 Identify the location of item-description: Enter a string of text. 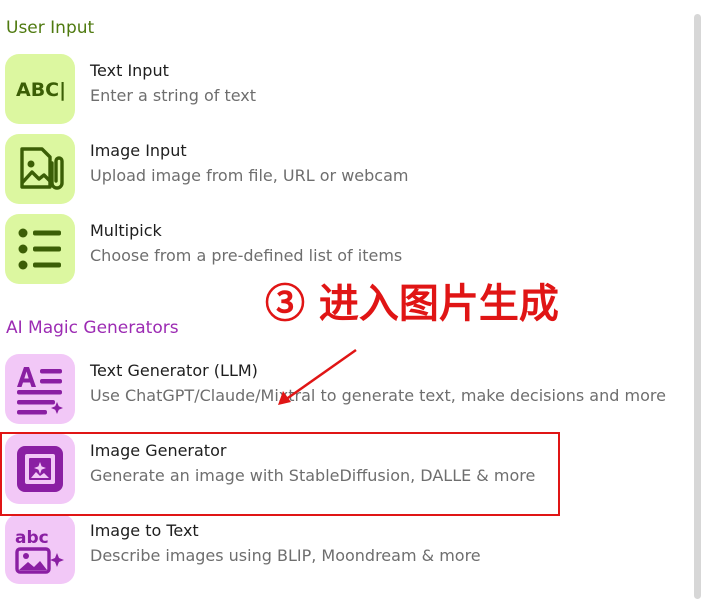
(173, 95).